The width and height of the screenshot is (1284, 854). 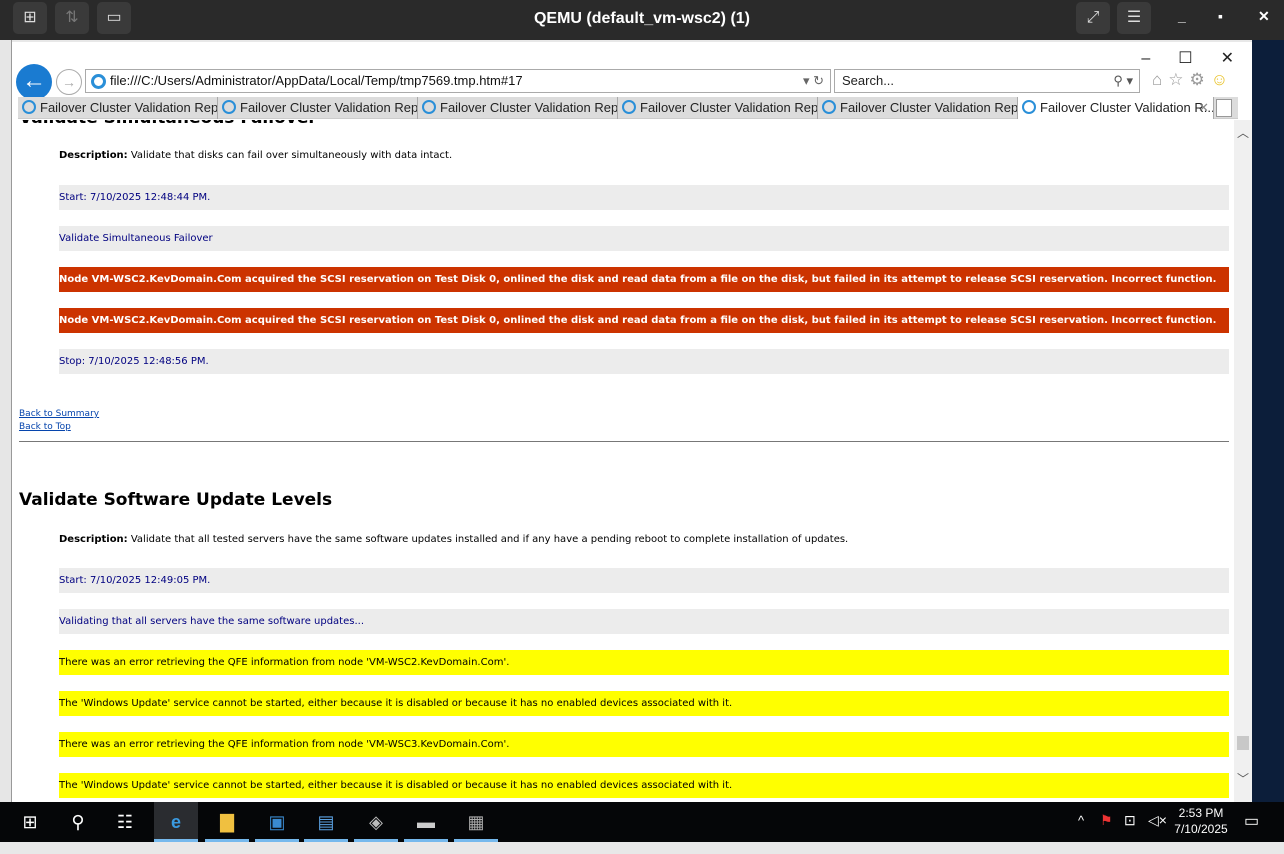 I want to click on network-icon: ⊡, so click(x=1130, y=820).